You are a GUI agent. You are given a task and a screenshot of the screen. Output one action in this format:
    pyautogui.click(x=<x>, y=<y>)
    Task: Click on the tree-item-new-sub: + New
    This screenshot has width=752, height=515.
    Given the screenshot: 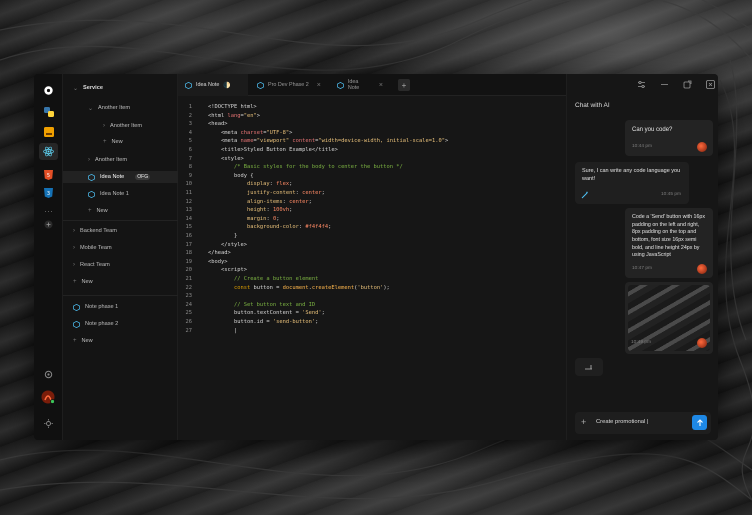 What is the action you would take?
    pyautogui.click(x=113, y=142)
    